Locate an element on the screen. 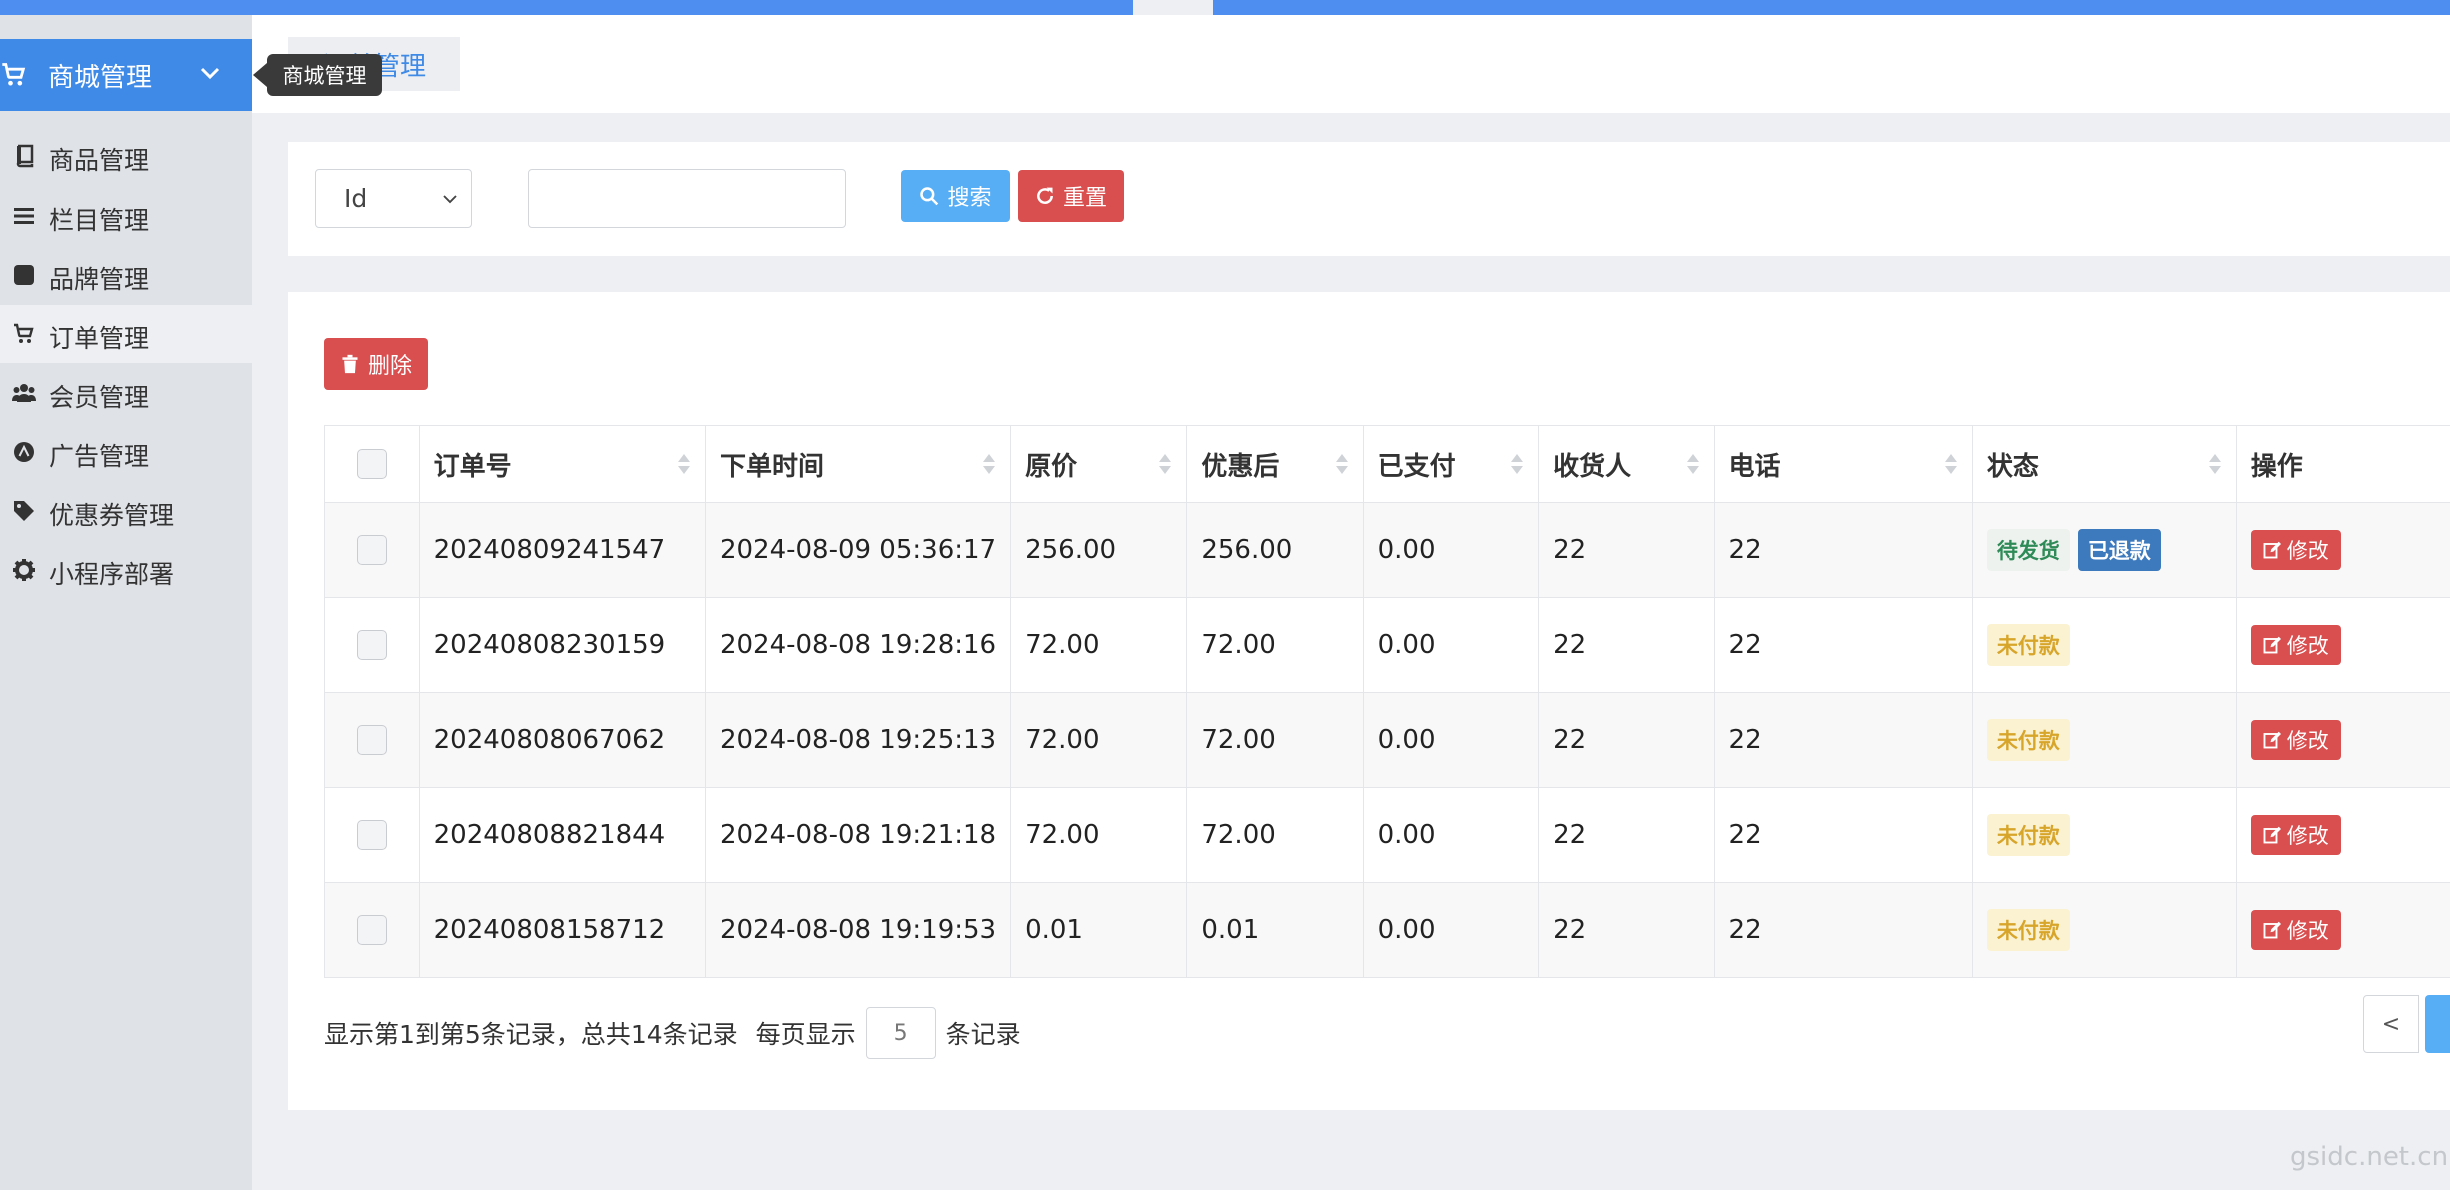 Image resolution: width=2450 pixels, height=1190 pixels. sidebar-item-orders: 订单管理 is located at coordinates (126, 334).